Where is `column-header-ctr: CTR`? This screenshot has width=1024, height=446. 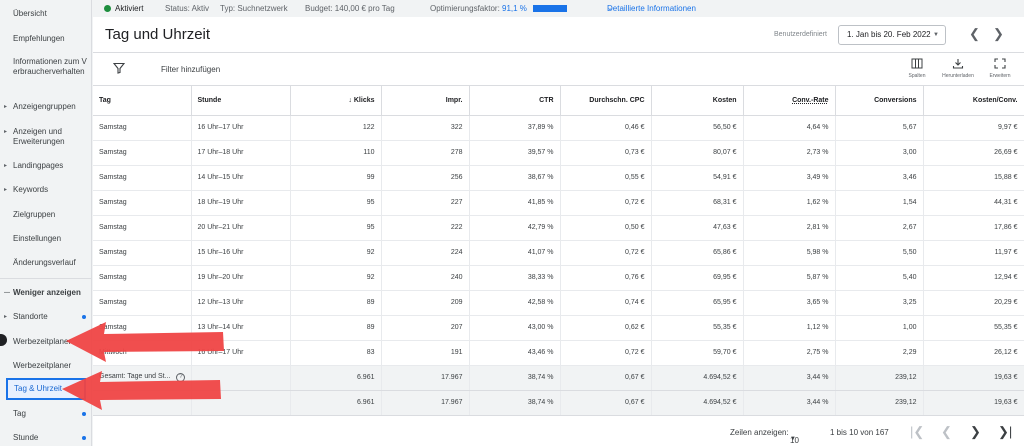 column-header-ctr: CTR is located at coordinates (515, 101).